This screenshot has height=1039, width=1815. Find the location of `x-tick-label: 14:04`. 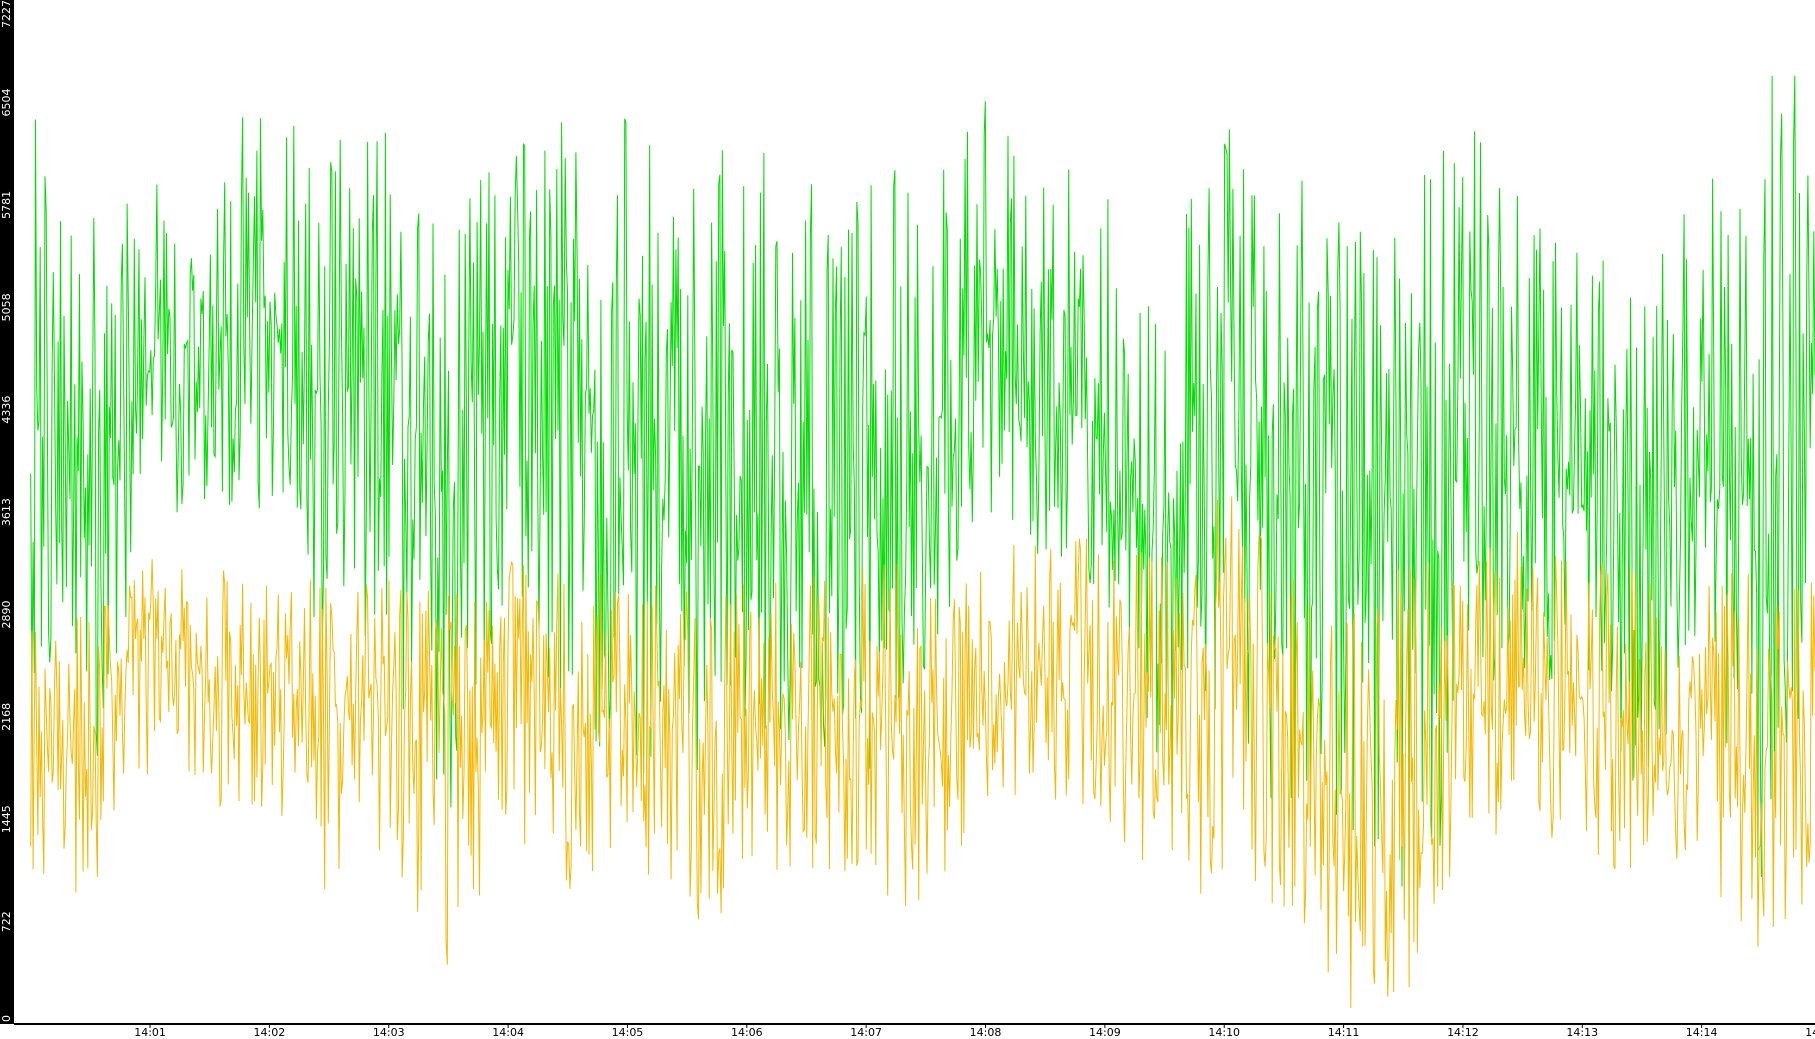

x-tick-label: 14:04 is located at coordinates (508, 1032).